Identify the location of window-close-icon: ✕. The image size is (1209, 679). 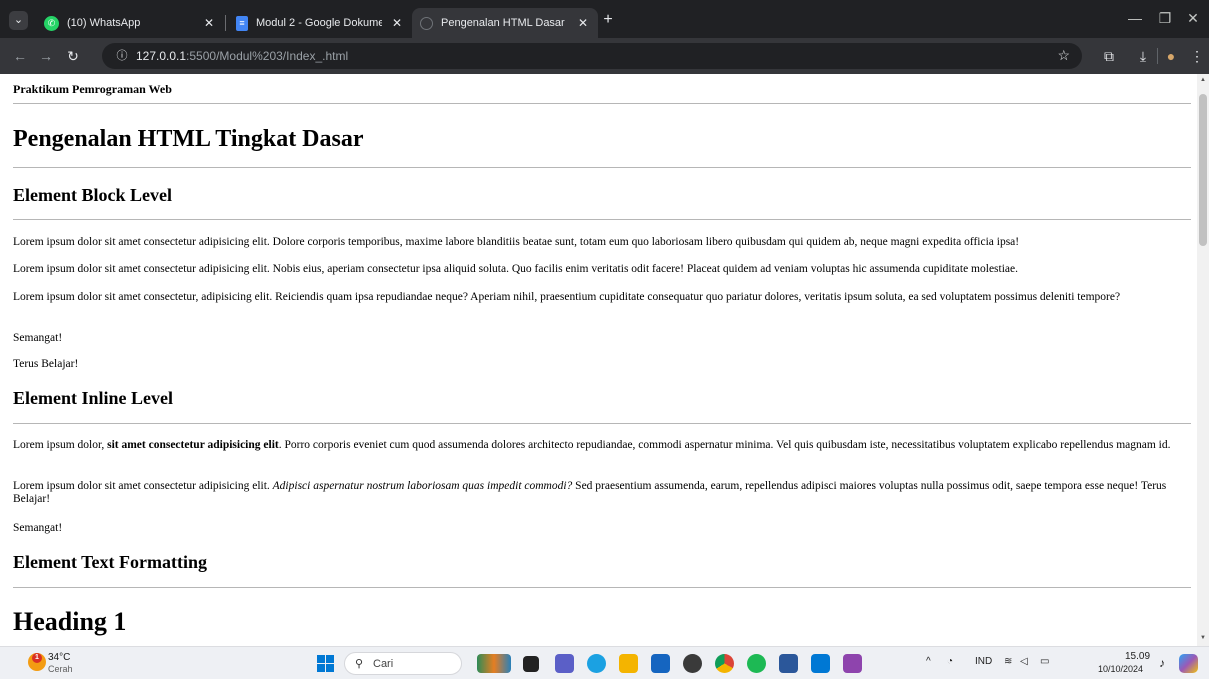
(1193, 18).